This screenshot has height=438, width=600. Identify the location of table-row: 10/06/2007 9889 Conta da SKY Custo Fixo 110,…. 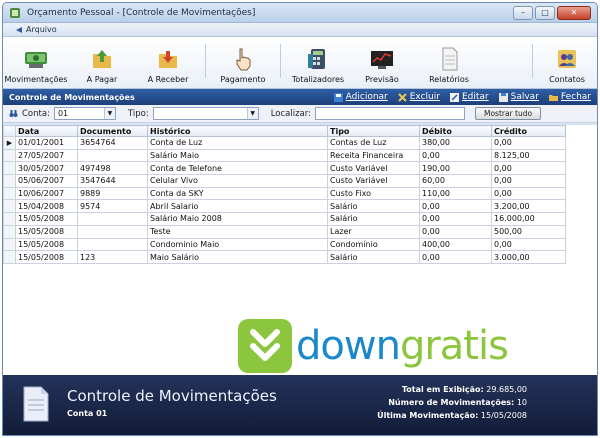
(284, 193).